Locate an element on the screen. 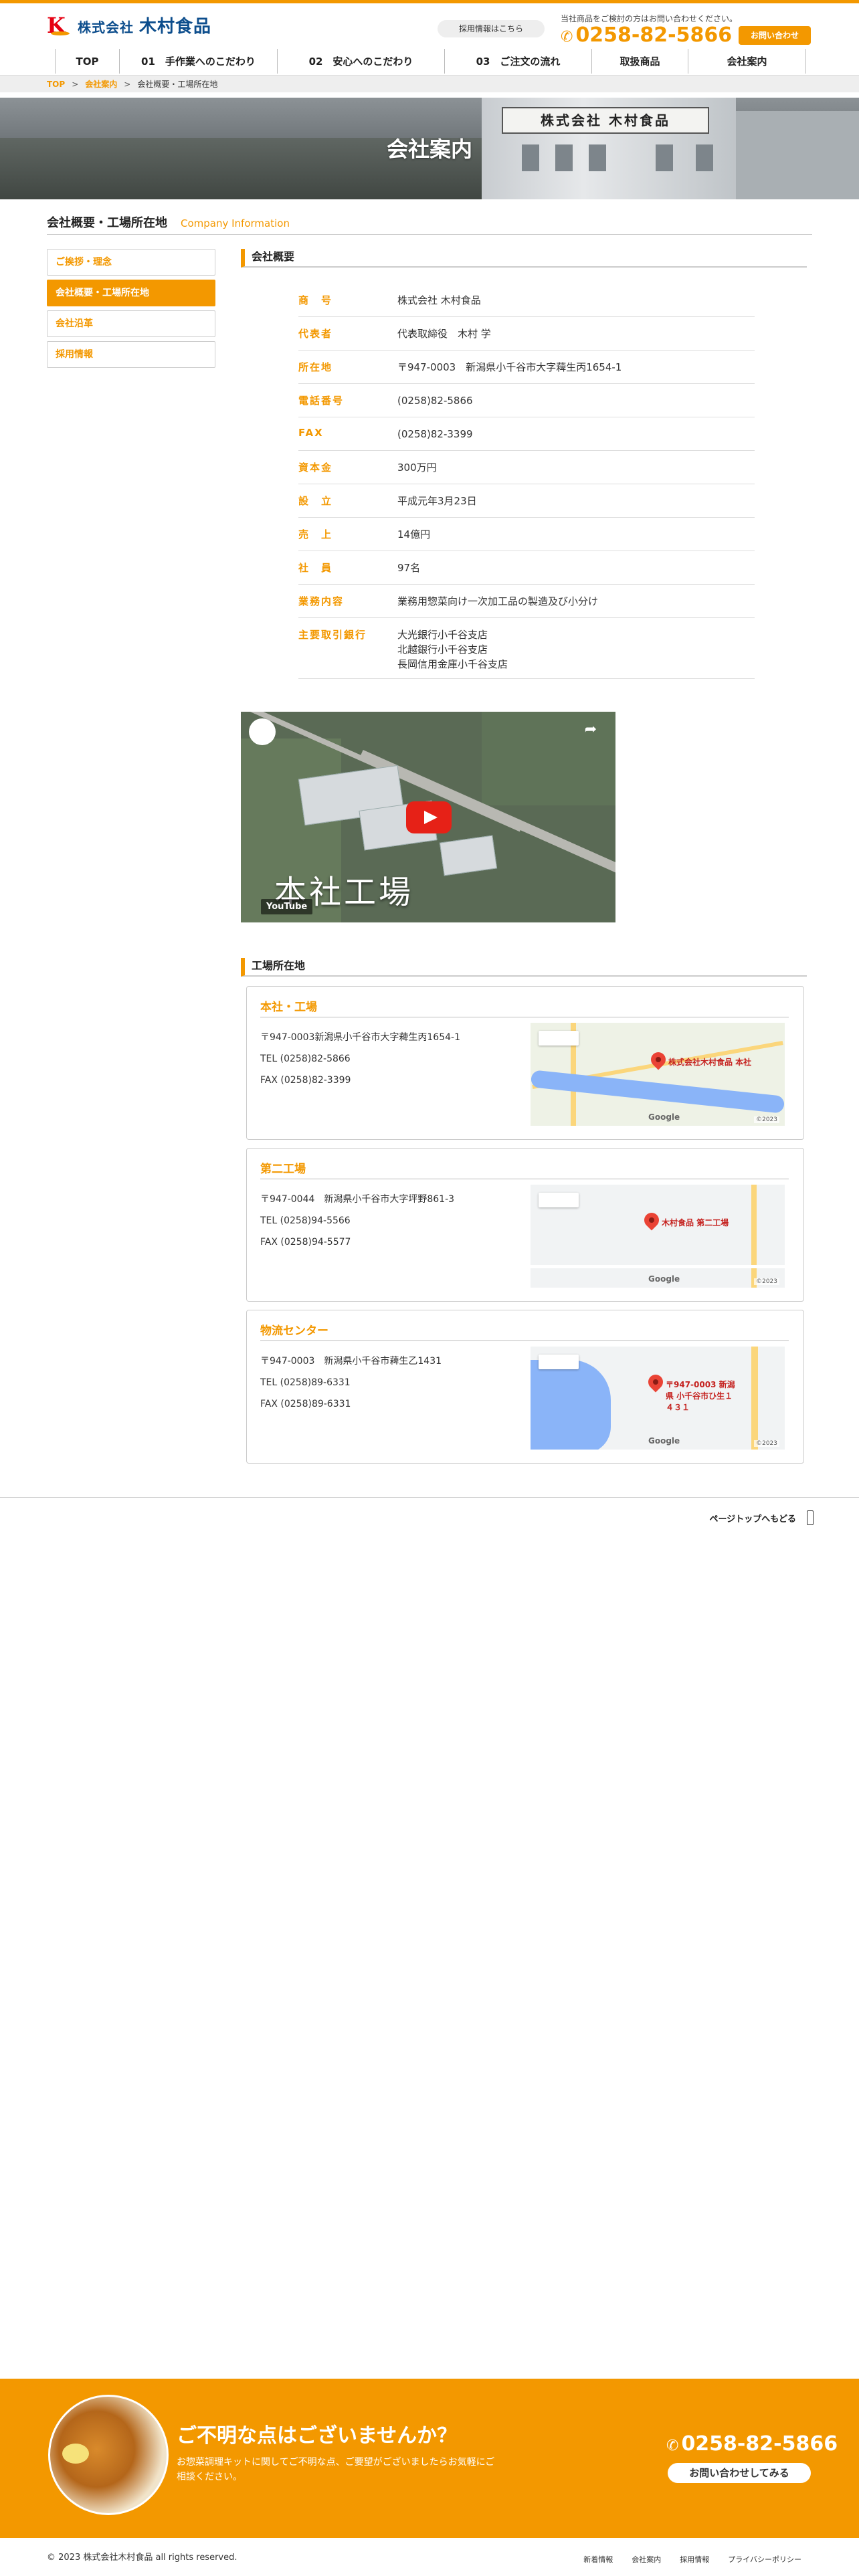  nav-products: 取扱商品 is located at coordinates (640, 61).